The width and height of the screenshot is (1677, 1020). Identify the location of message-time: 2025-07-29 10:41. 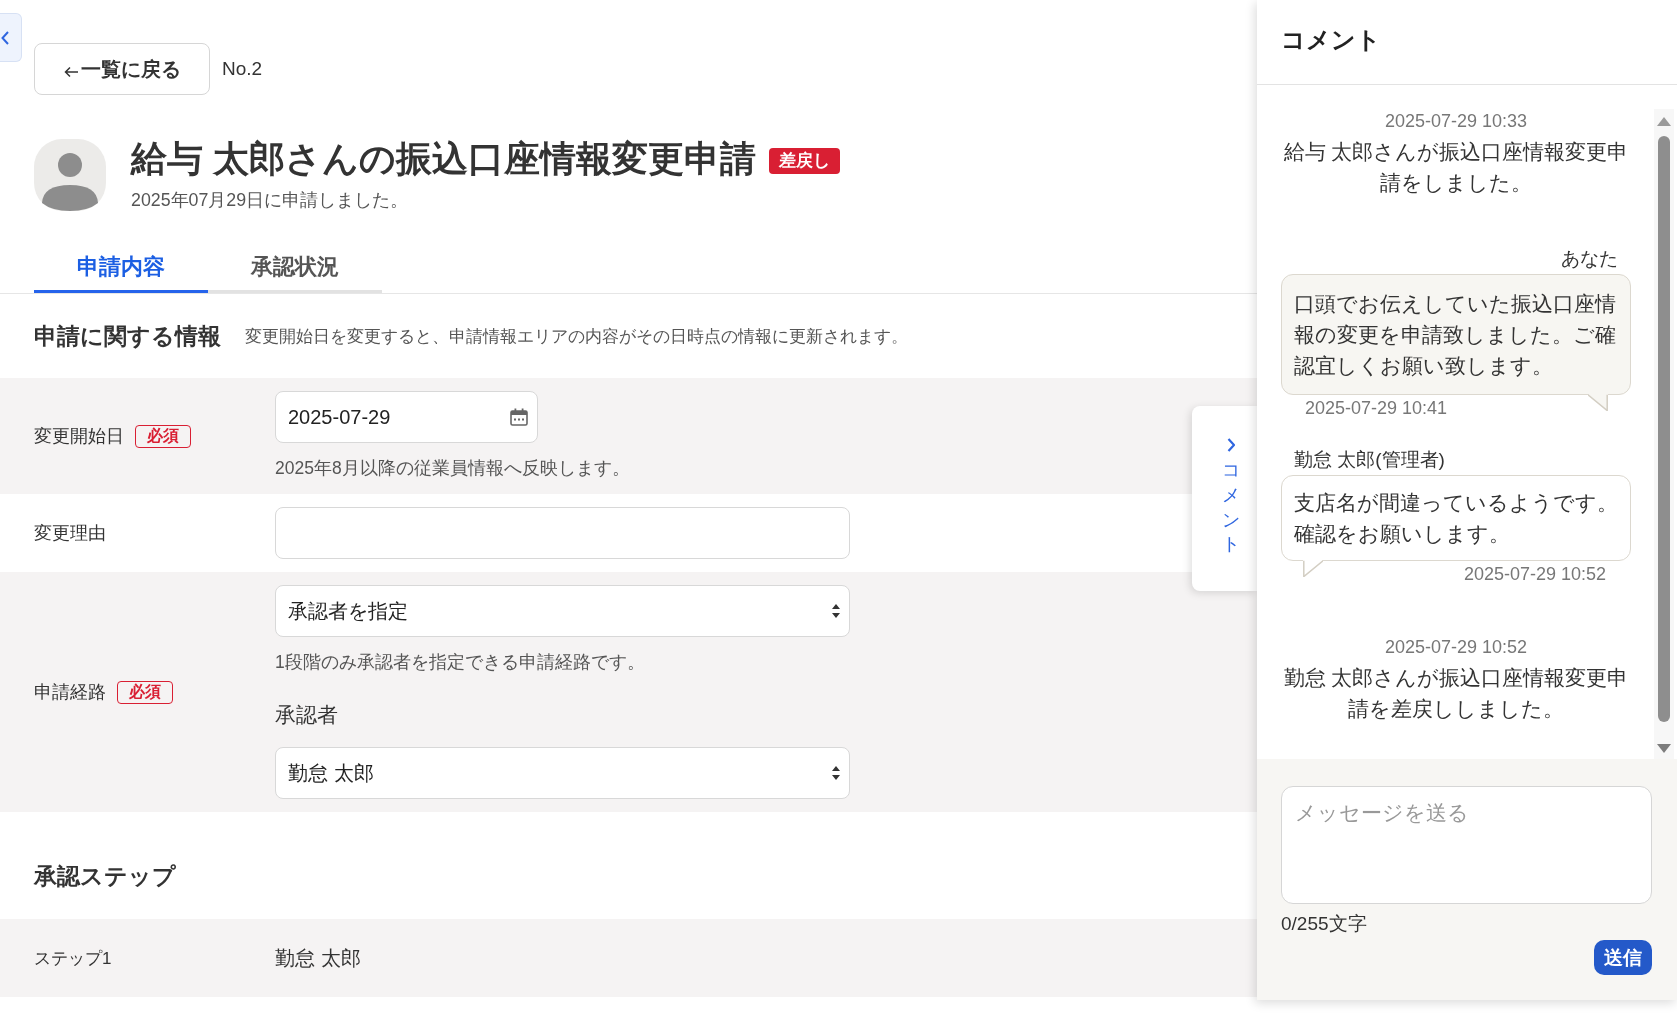
(1376, 408).